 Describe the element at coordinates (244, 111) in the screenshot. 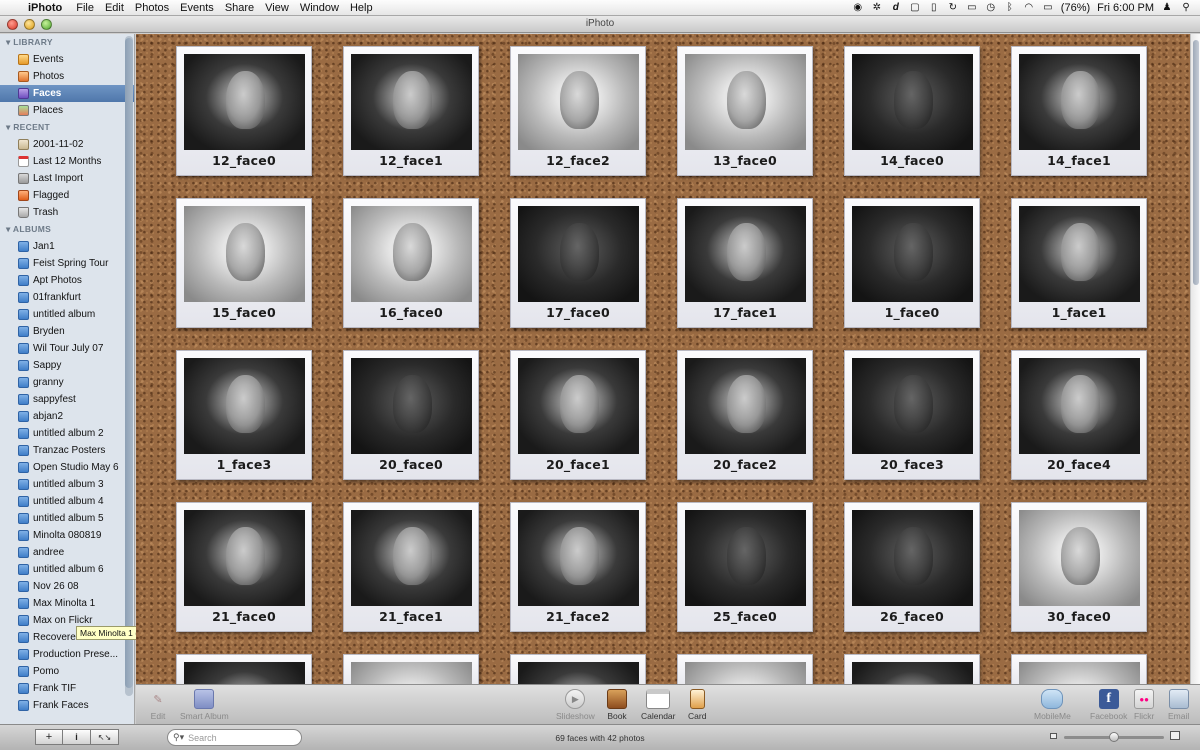

I see `face-card: 12_face0` at that location.